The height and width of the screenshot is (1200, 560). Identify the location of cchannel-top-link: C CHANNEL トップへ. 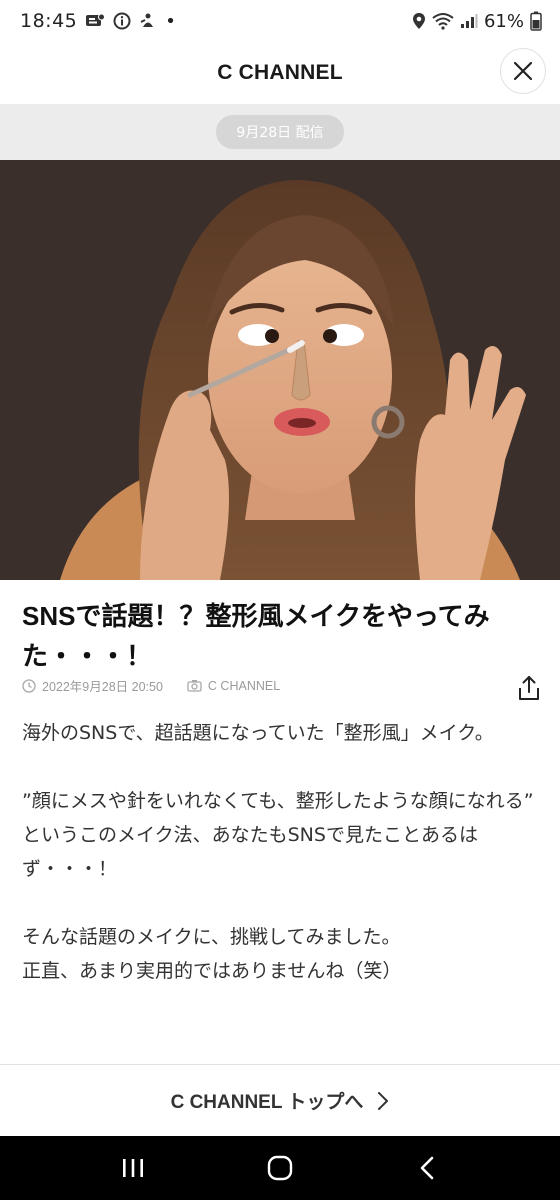
(280, 1100).